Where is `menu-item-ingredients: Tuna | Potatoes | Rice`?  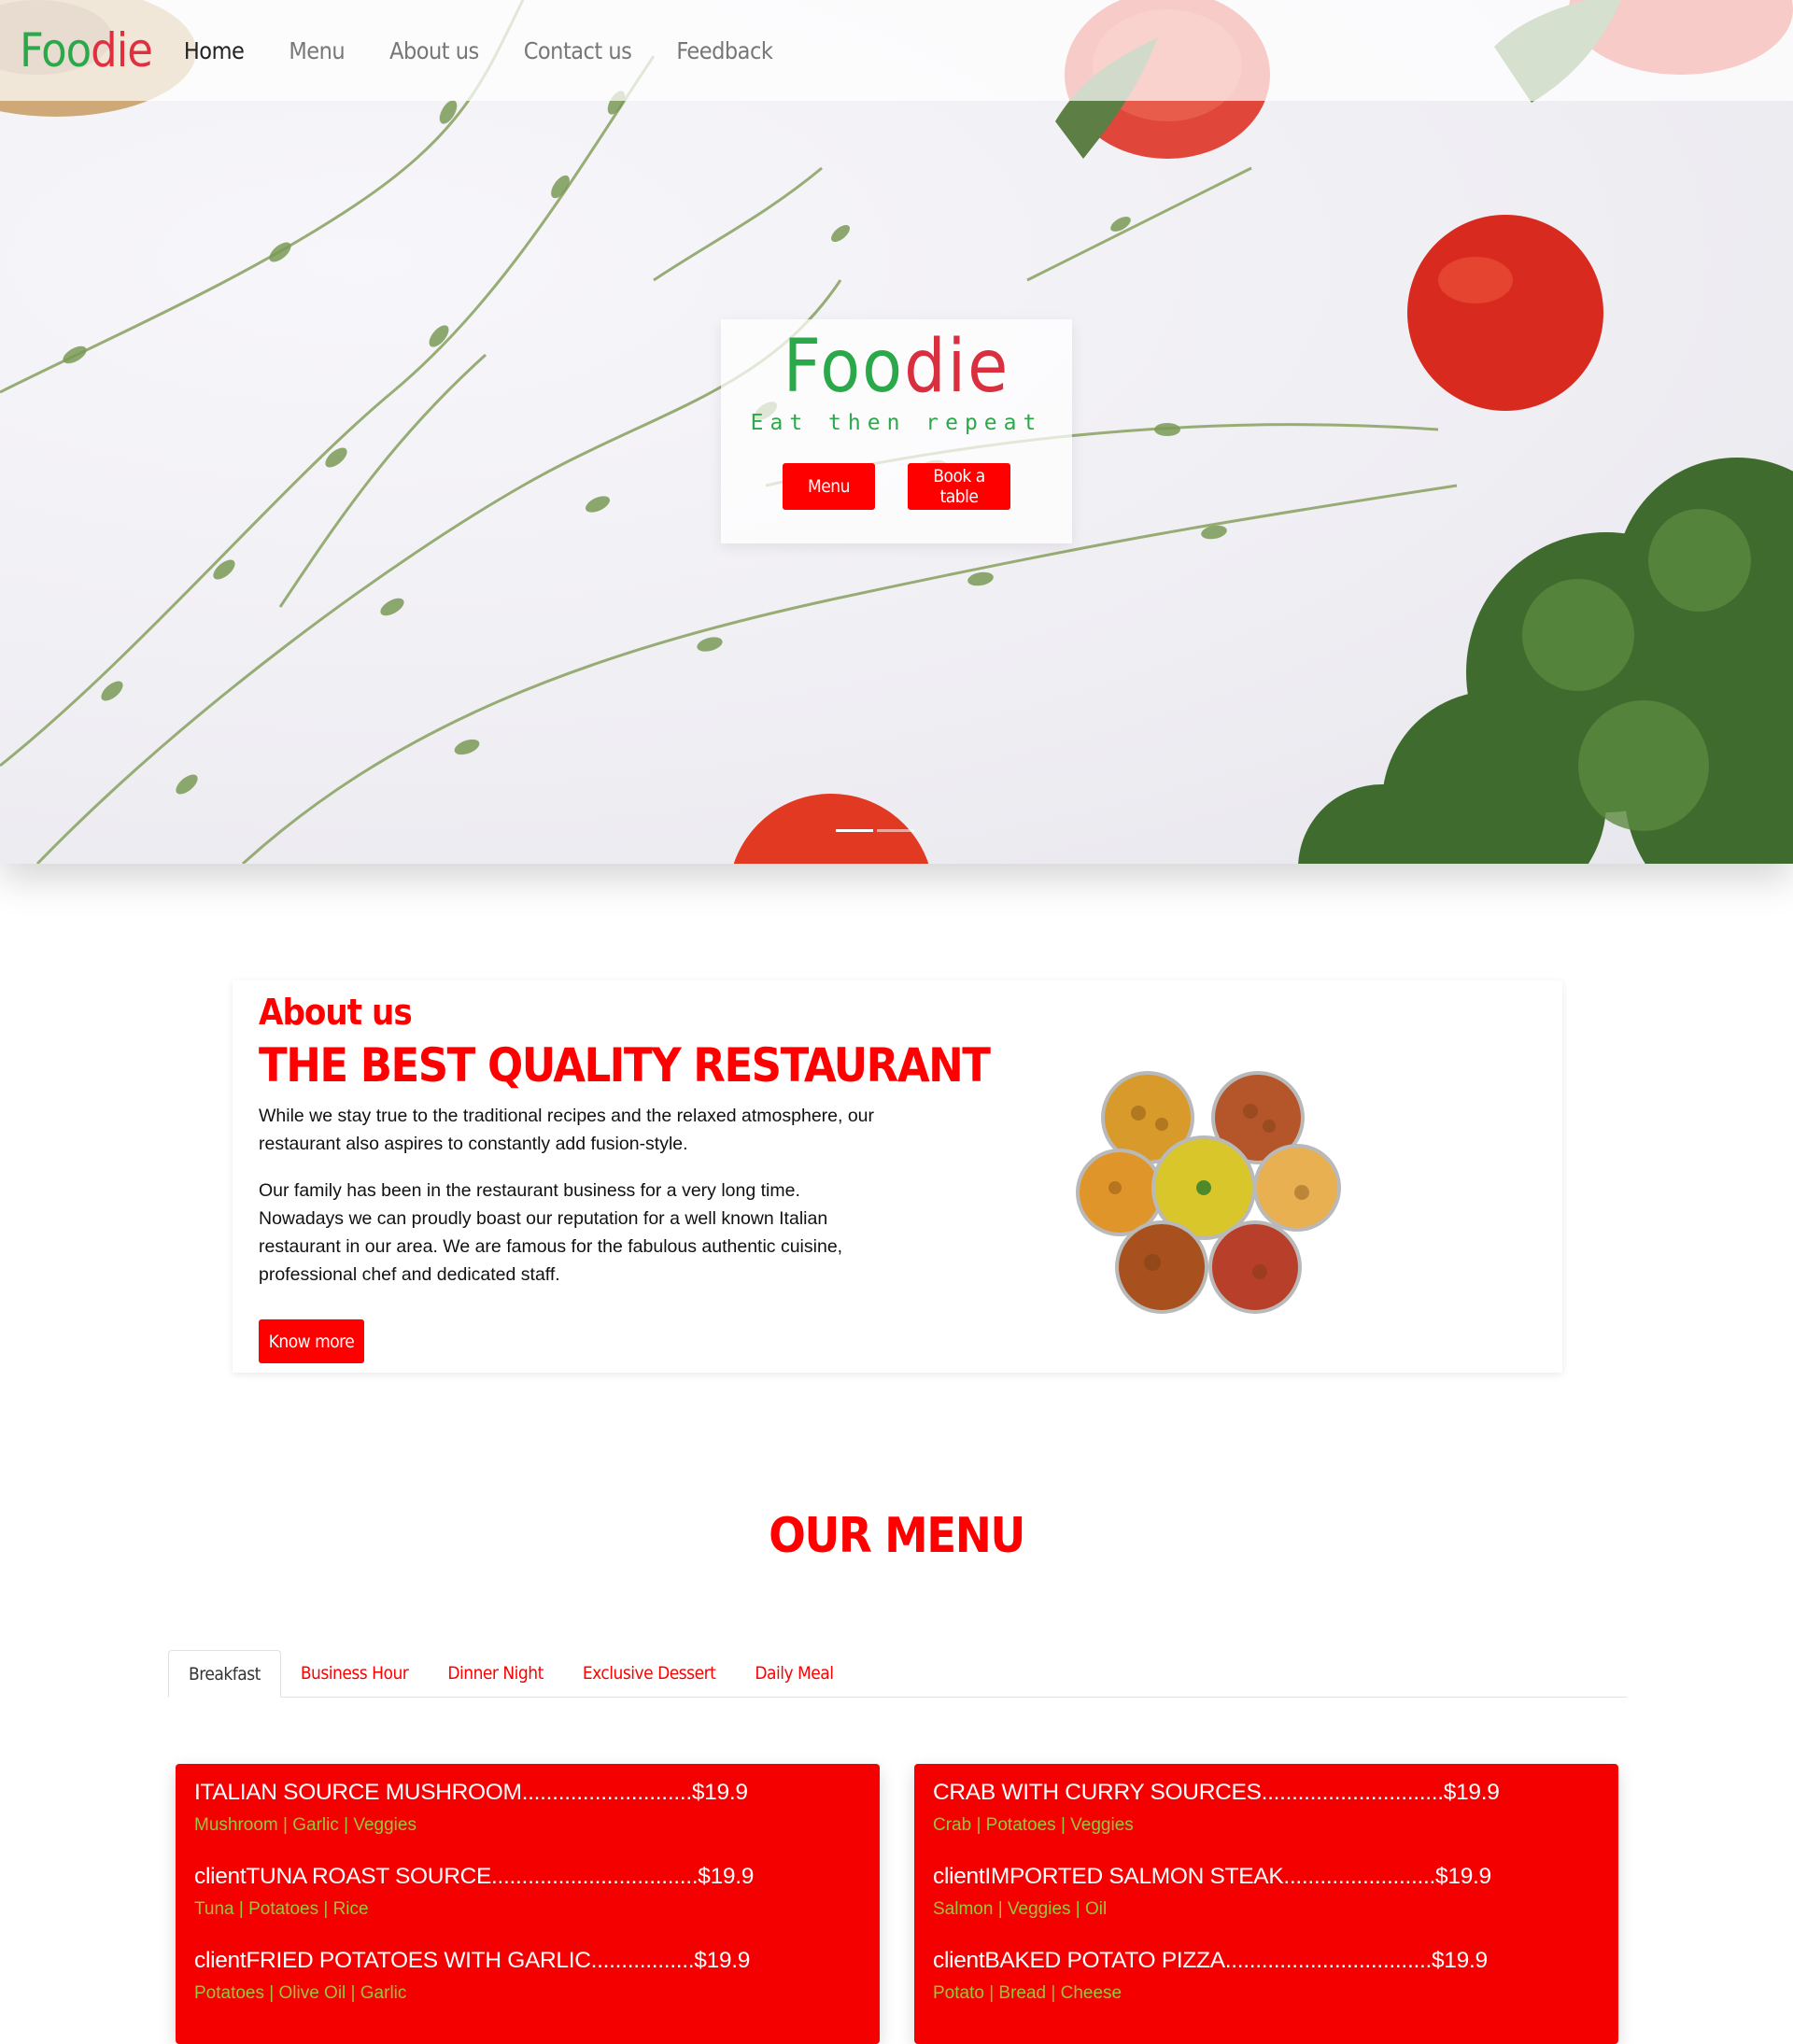 menu-item-ingredients: Tuna | Potatoes | Rice is located at coordinates (281, 1909).